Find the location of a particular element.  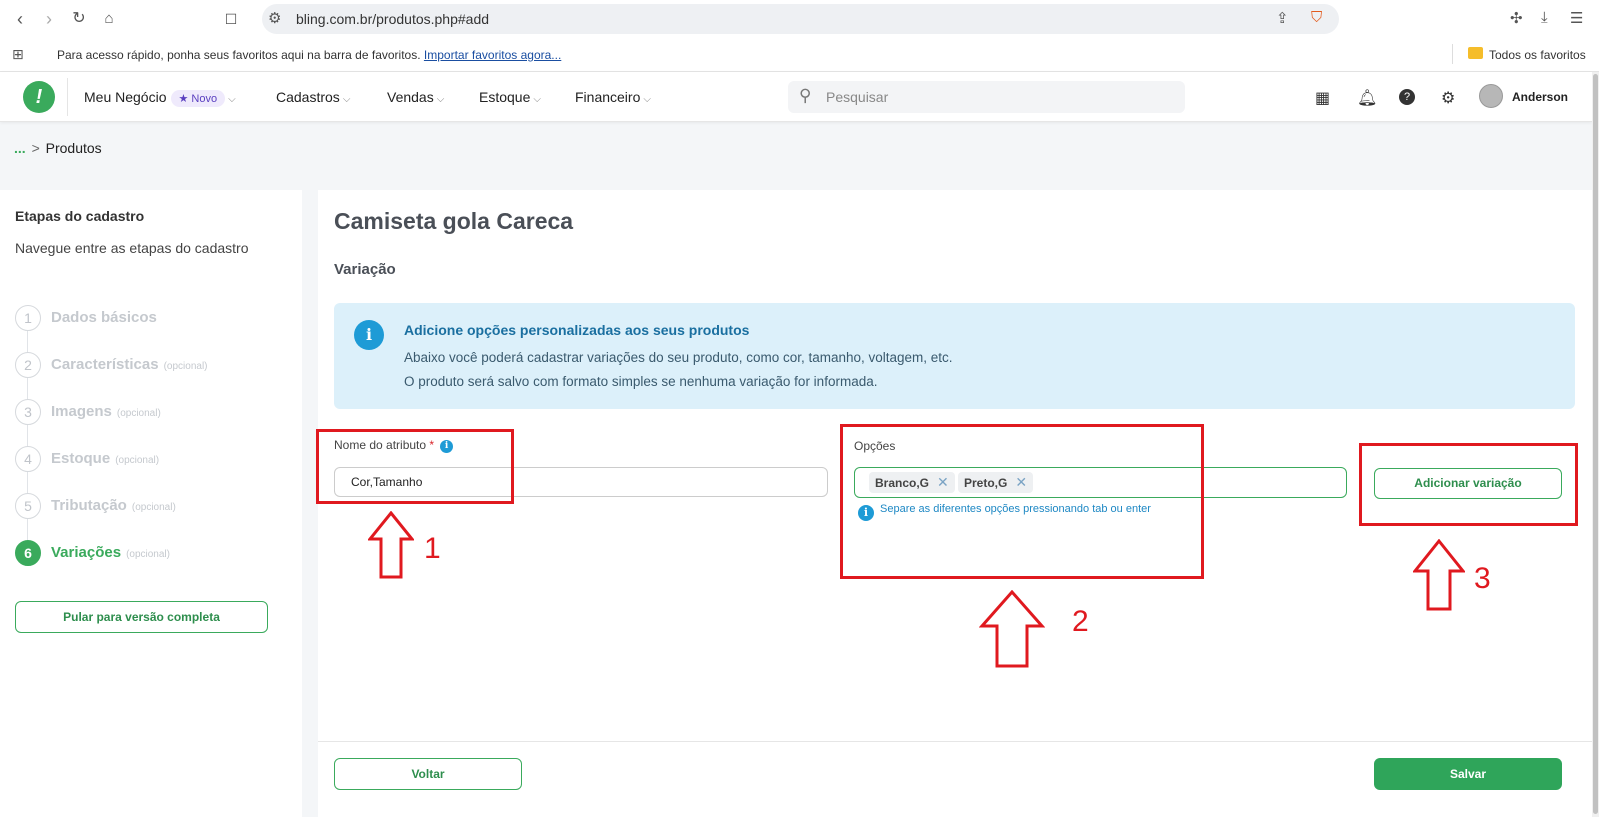

novo-badge: ★ Novo is located at coordinates (198, 98).